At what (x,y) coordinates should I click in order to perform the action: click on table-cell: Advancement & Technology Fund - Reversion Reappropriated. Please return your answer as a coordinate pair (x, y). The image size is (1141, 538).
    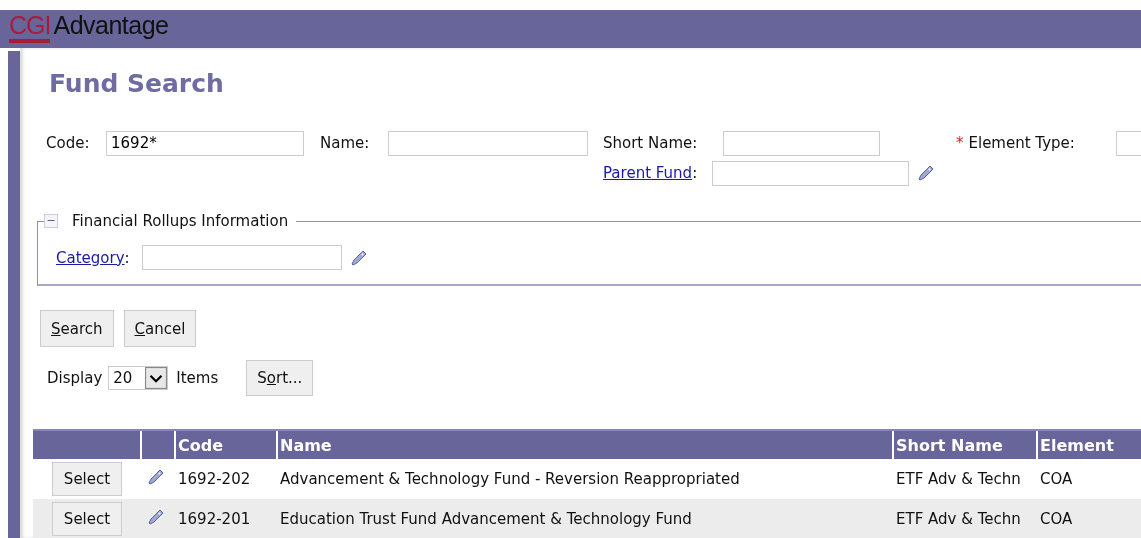
    Looking at the image, I should click on (585, 479).